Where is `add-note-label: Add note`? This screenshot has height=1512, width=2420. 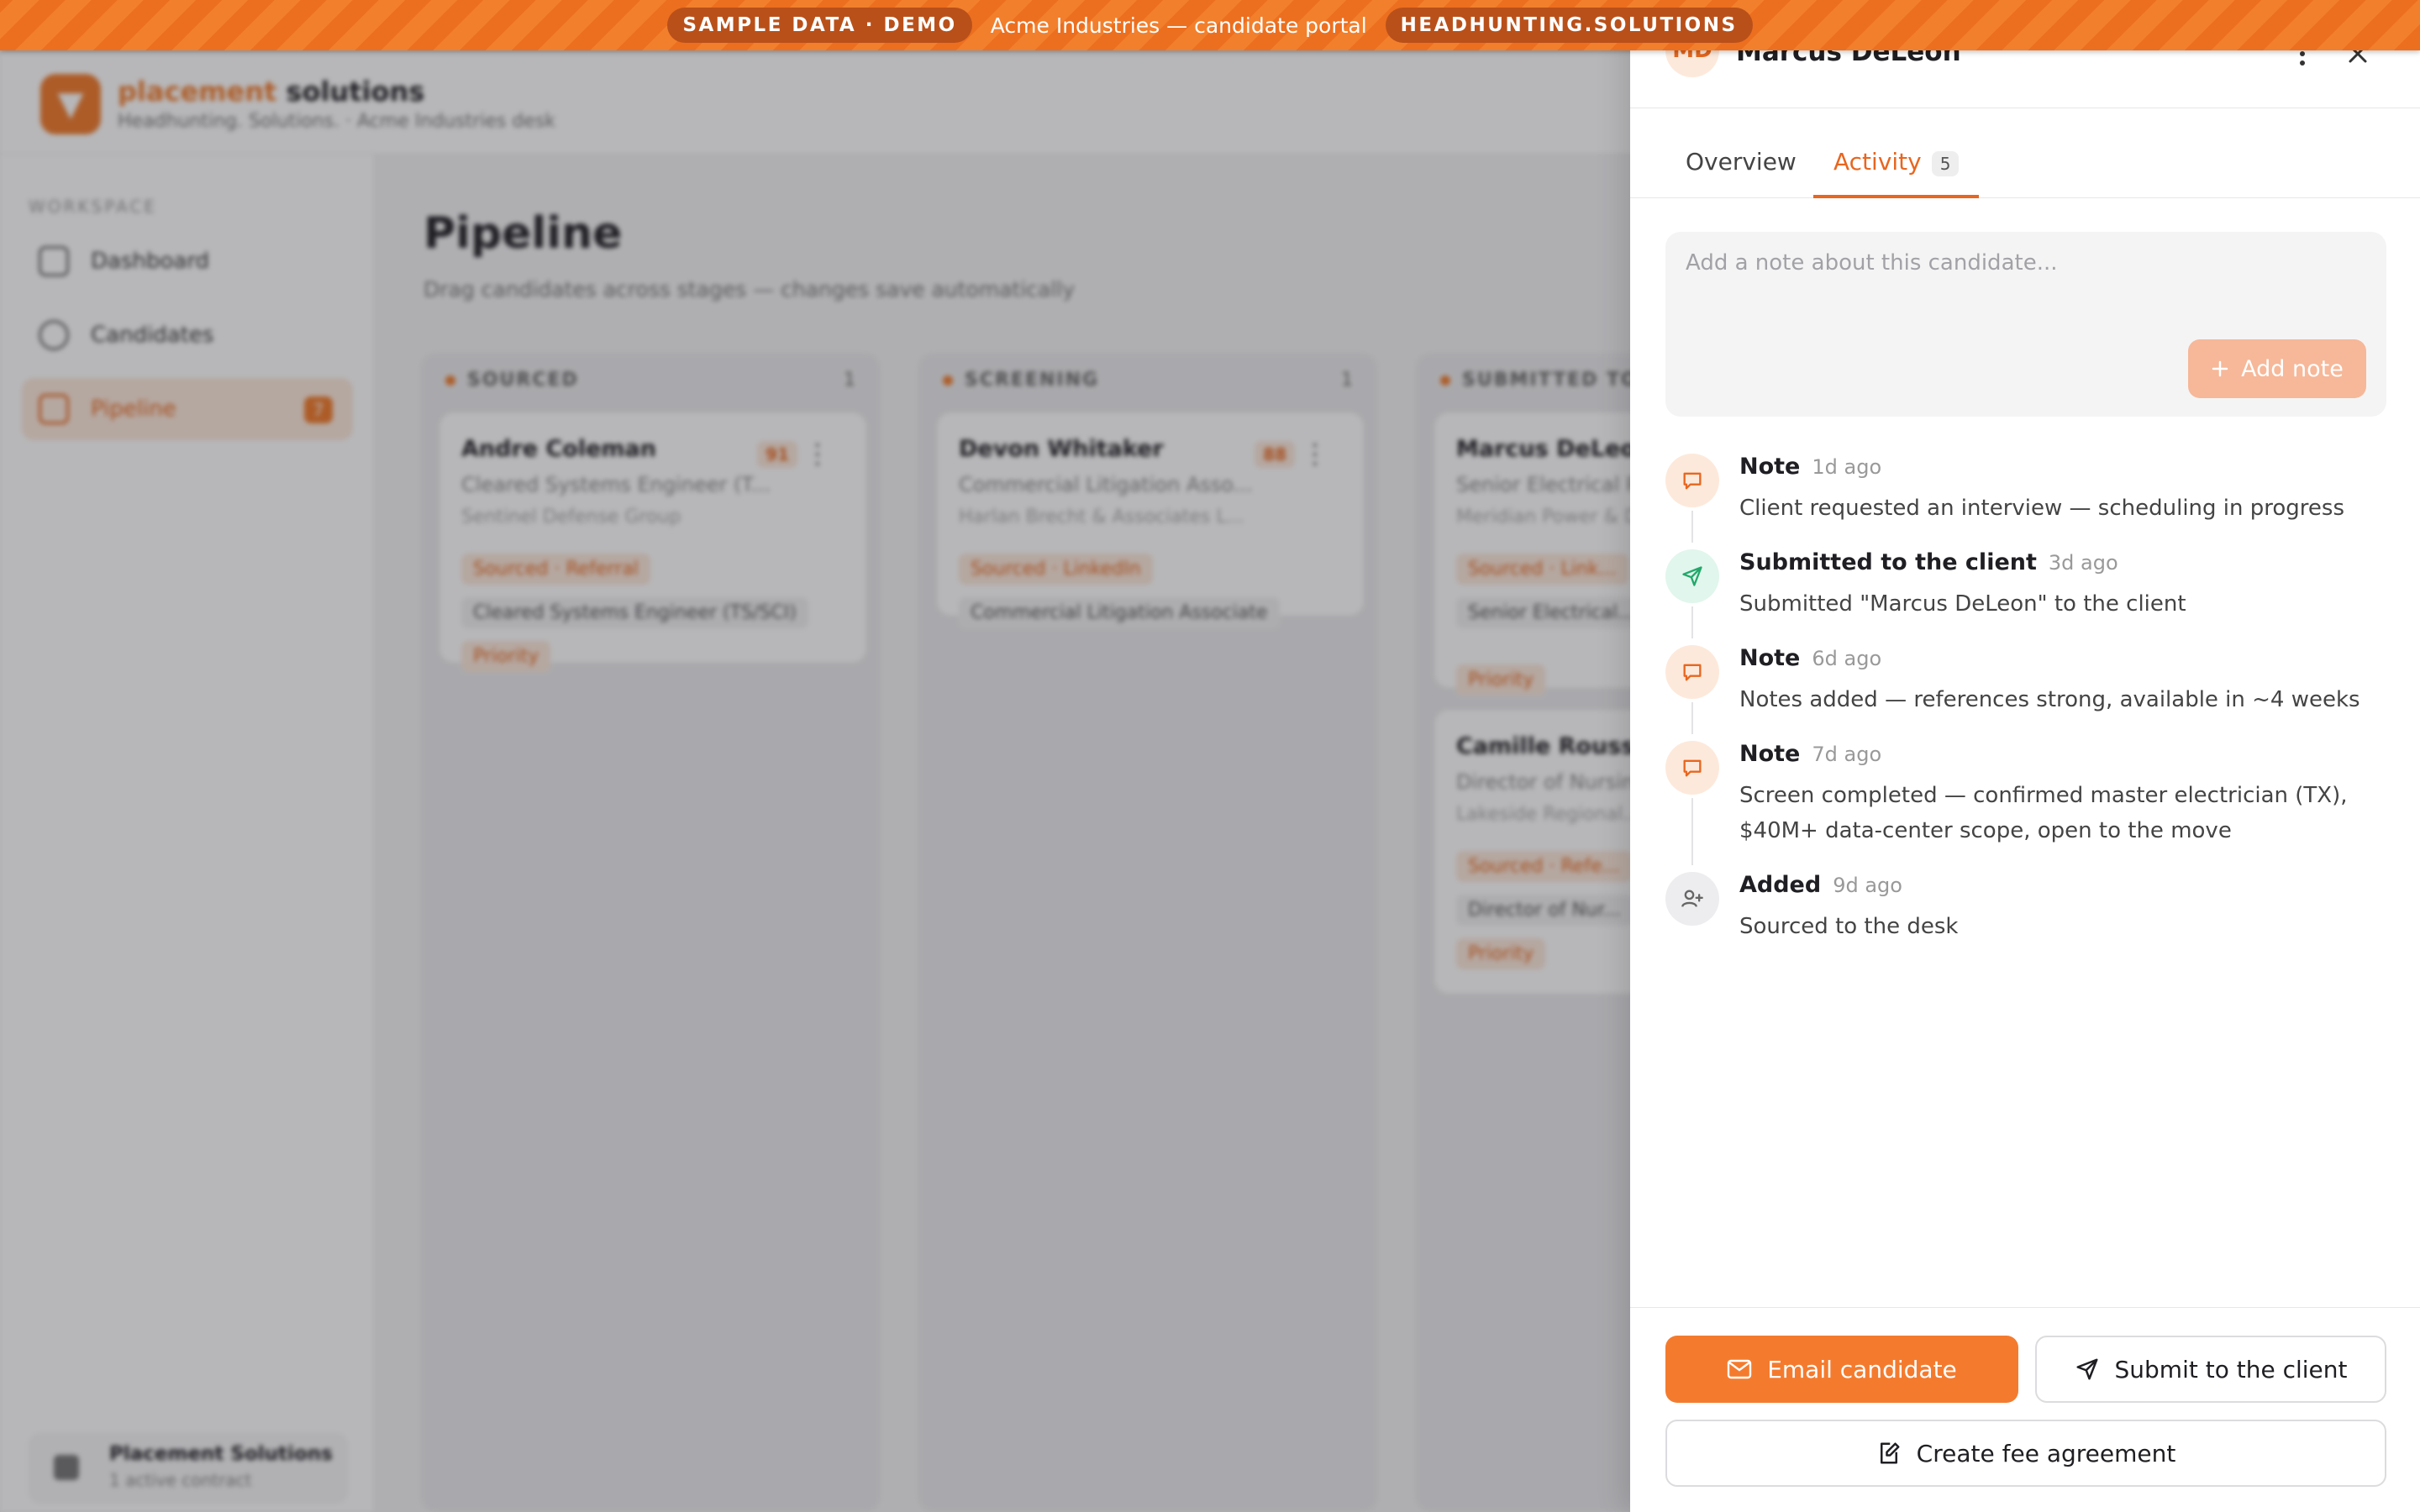
add-note-label: Add note is located at coordinates (2292, 368).